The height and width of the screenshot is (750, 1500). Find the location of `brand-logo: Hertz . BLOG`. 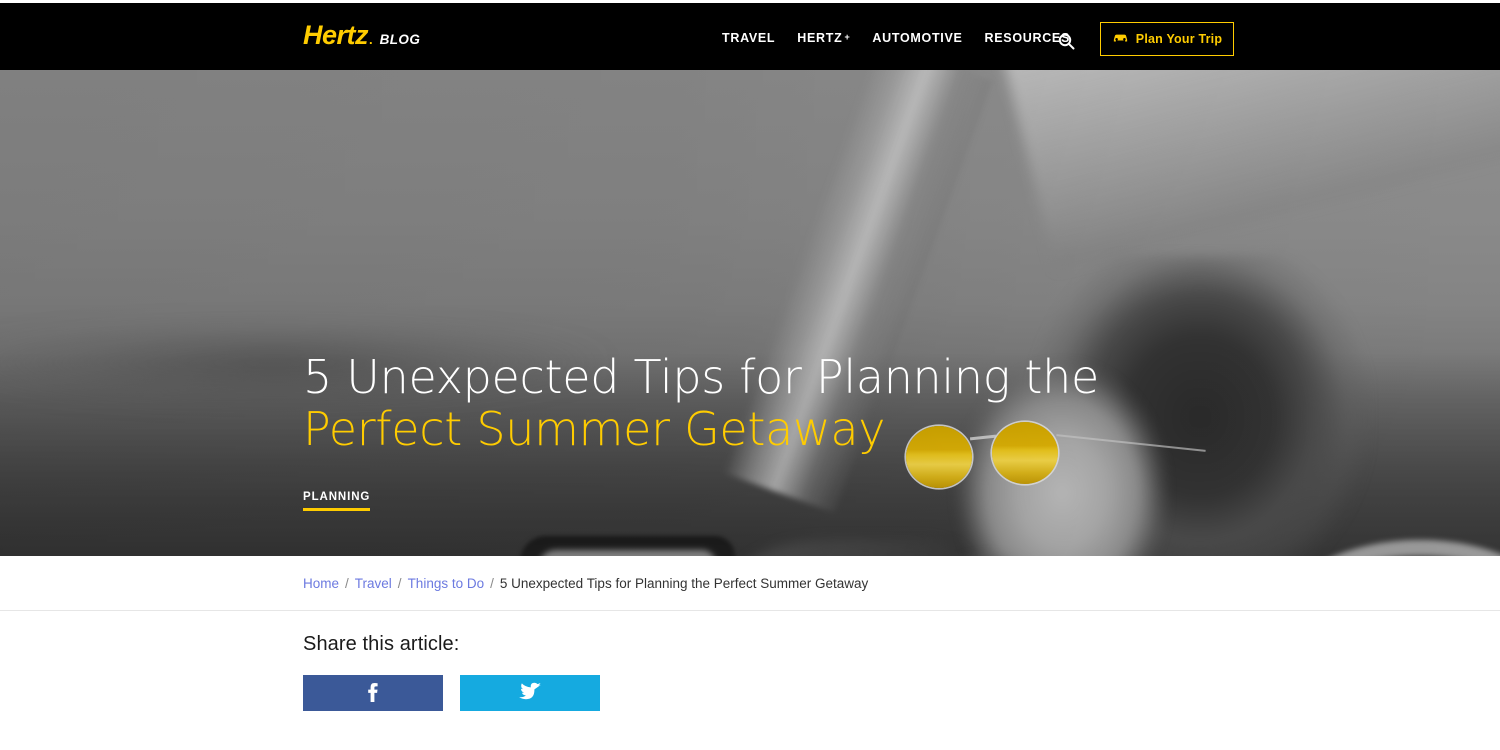

brand-logo: Hertz . BLOG is located at coordinates (361, 35).